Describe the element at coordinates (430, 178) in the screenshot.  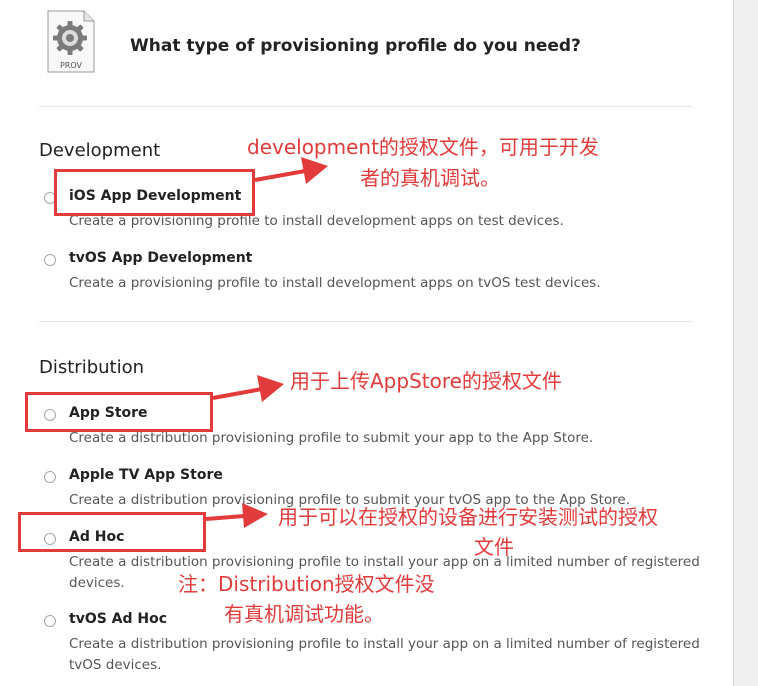
I see `note-development-line2: 者的真机调试。` at that location.